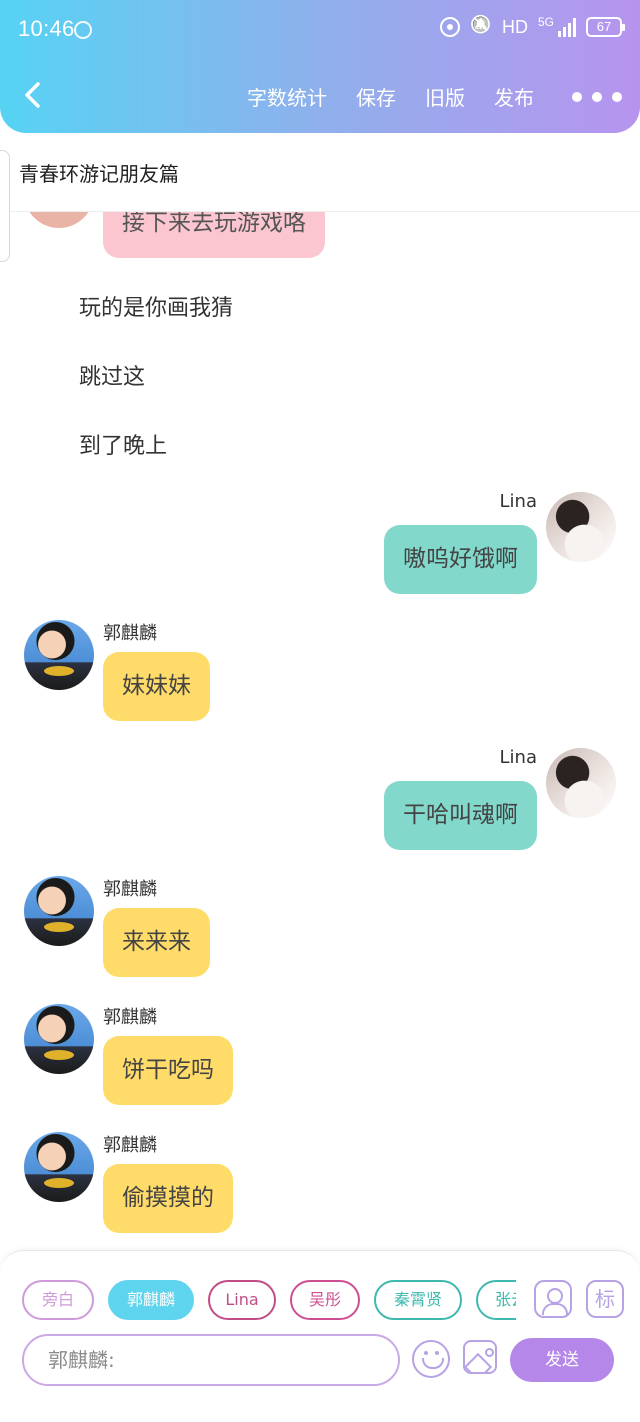 The height and width of the screenshot is (1422, 640). Describe the element at coordinates (58, 1300) in the screenshot. I see `role-chip-narrator: 旁白` at that location.